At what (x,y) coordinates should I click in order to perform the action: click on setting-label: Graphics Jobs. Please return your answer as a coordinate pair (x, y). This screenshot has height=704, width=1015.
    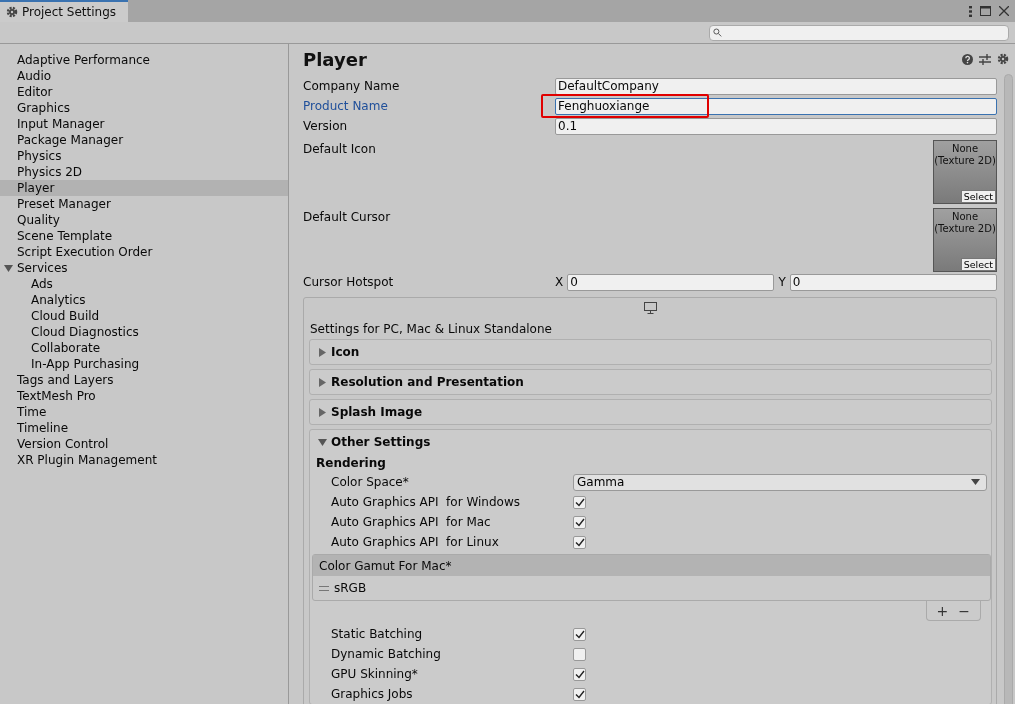
    Looking at the image, I should click on (372, 694).